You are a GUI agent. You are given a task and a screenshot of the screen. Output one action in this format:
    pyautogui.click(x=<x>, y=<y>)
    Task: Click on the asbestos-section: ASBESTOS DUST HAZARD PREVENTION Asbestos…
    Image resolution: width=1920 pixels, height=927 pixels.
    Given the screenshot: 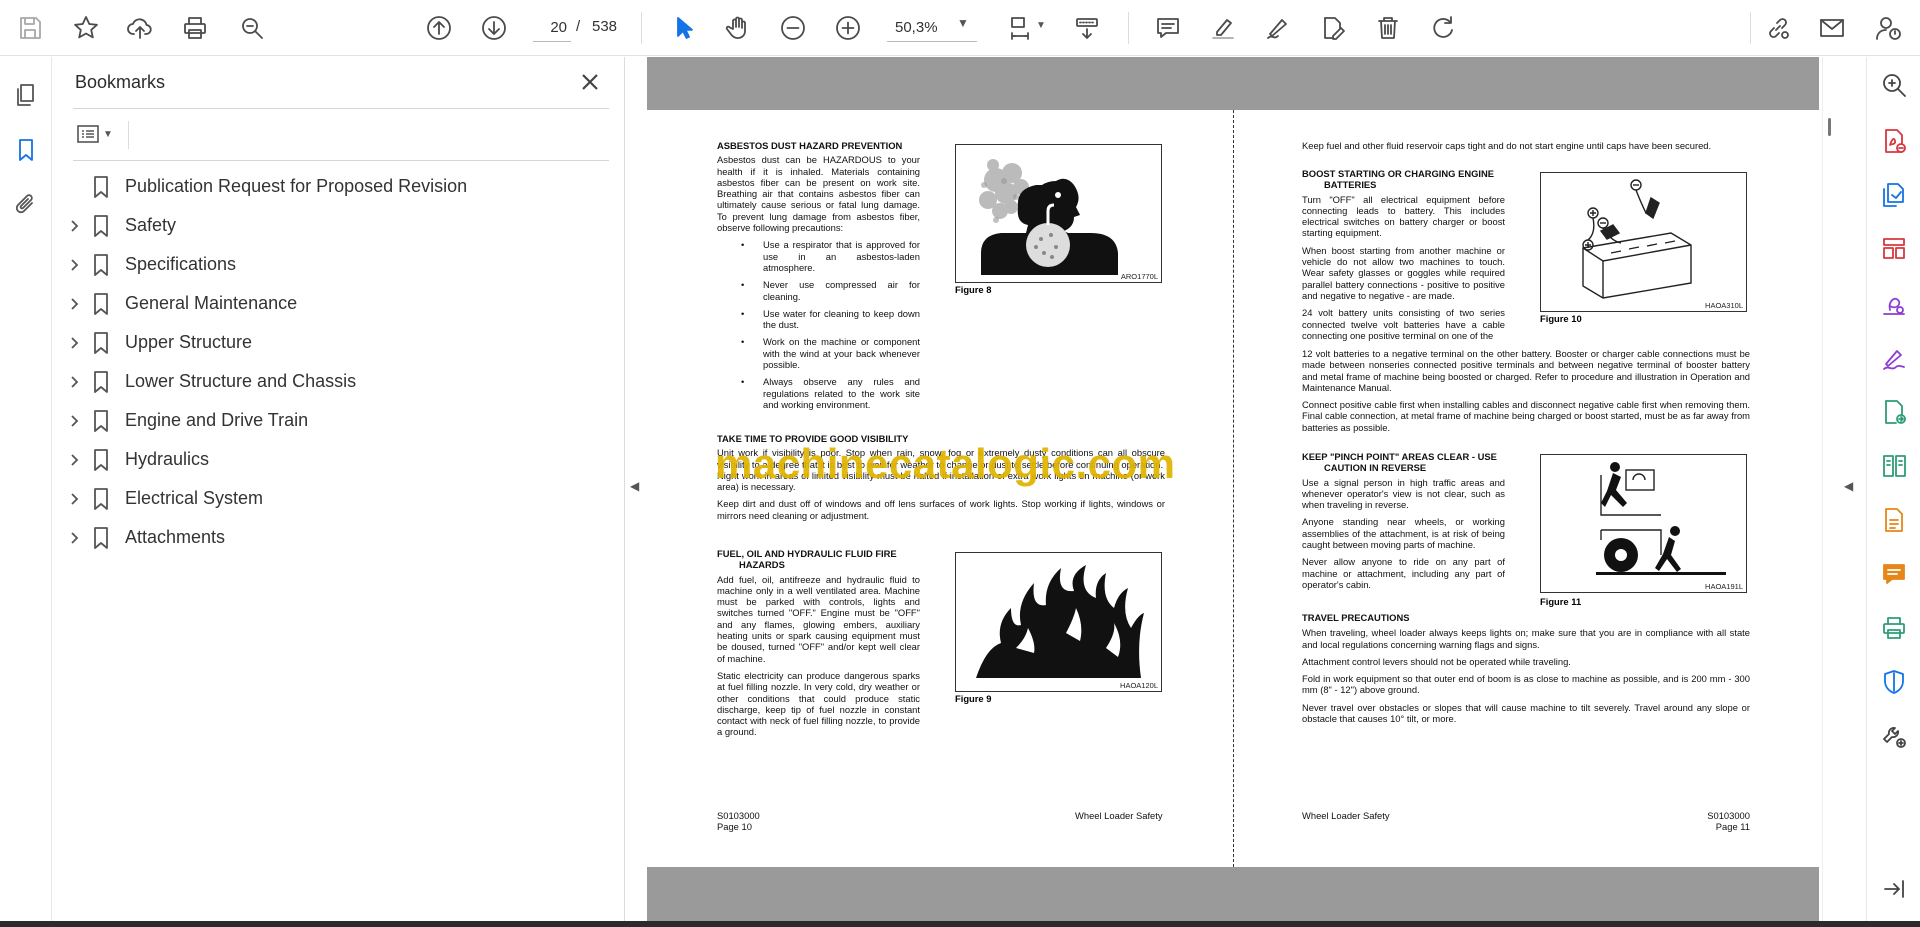 What is the action you would take?
    pyautogui.click(x=818, y=278)
    